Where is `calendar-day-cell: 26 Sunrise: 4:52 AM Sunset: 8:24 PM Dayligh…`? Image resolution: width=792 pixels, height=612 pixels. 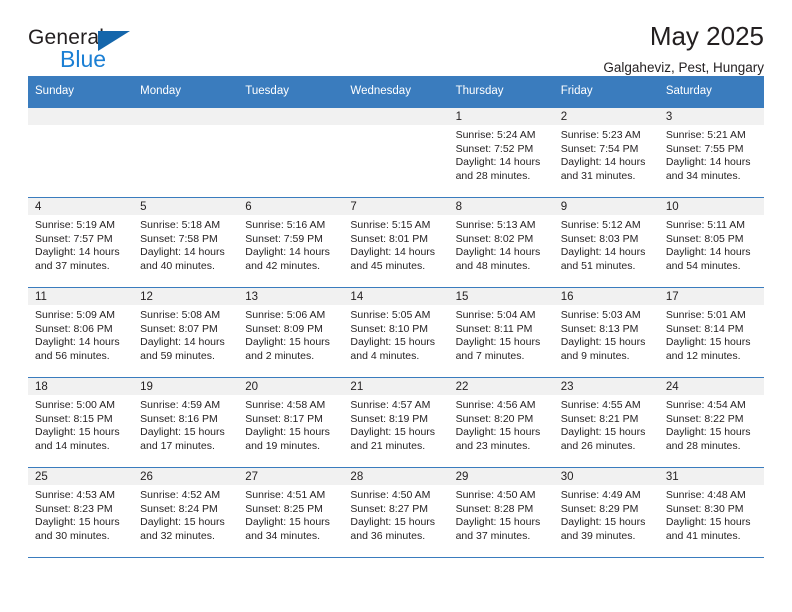
calendar-day-cell: 26 Sunrise: 4:52 AM Sunset: 8:24 PM Dayligh… is located at coordinates (186, 512).